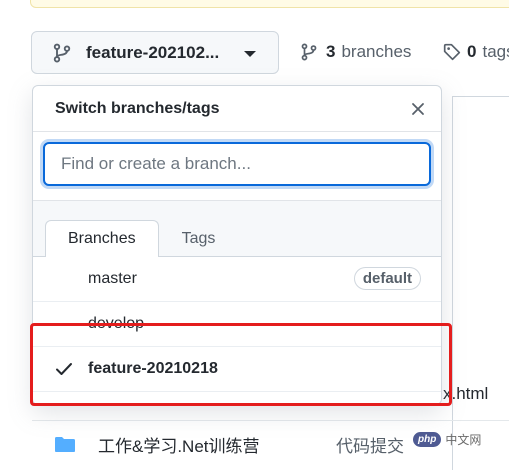  Describe the element at coordinates (370, 444) in the screenshot. I see `commit-message: 代码提交` at that location.